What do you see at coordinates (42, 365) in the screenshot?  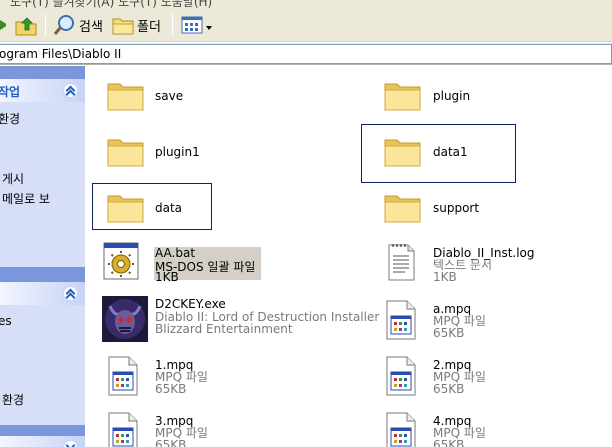 I see `task-pane-section-body: es 환경` at bounding box center [42, 365].